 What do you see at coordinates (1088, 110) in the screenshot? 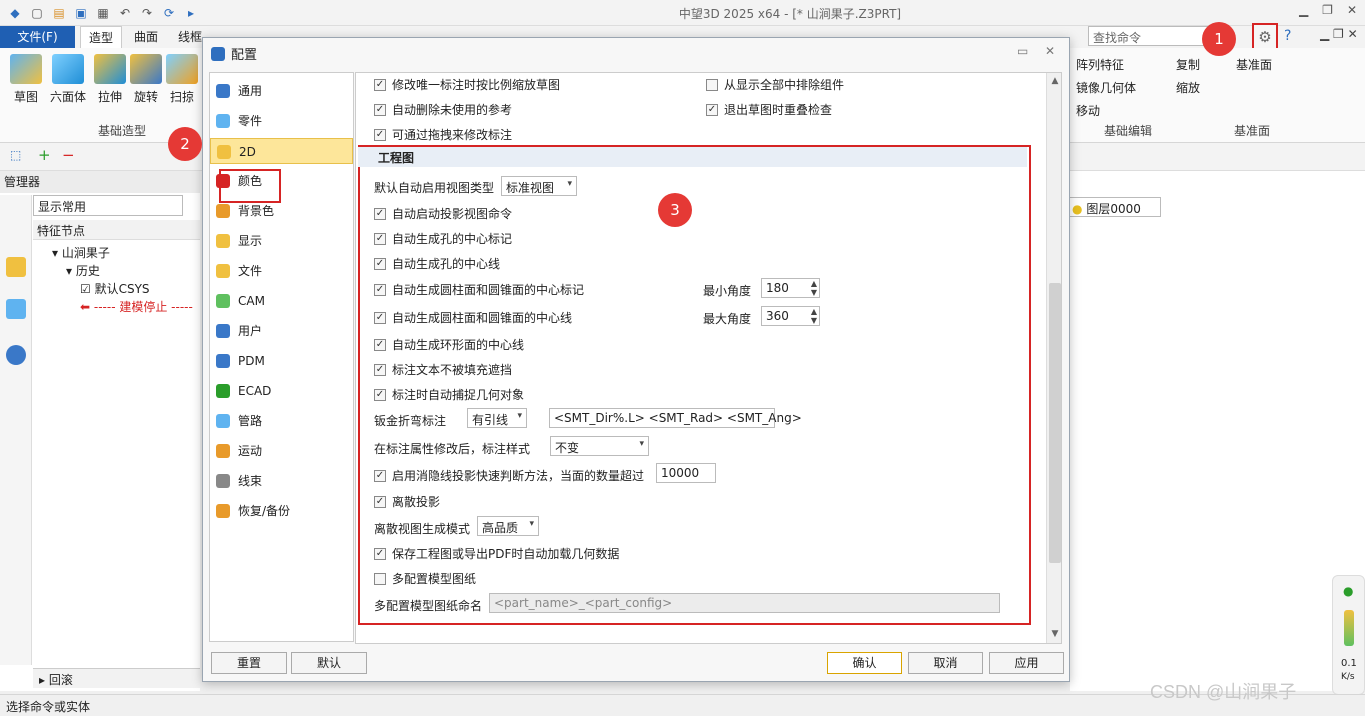
I see `move-button: 移动` at bounding box center [1088, 110].